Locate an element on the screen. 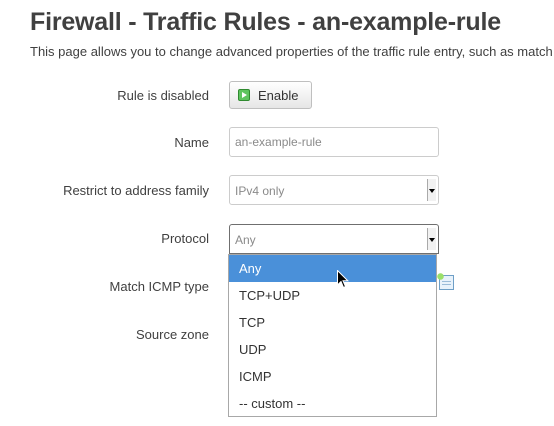  enable-rule-button: Enable is located at coordinates (270, 95).